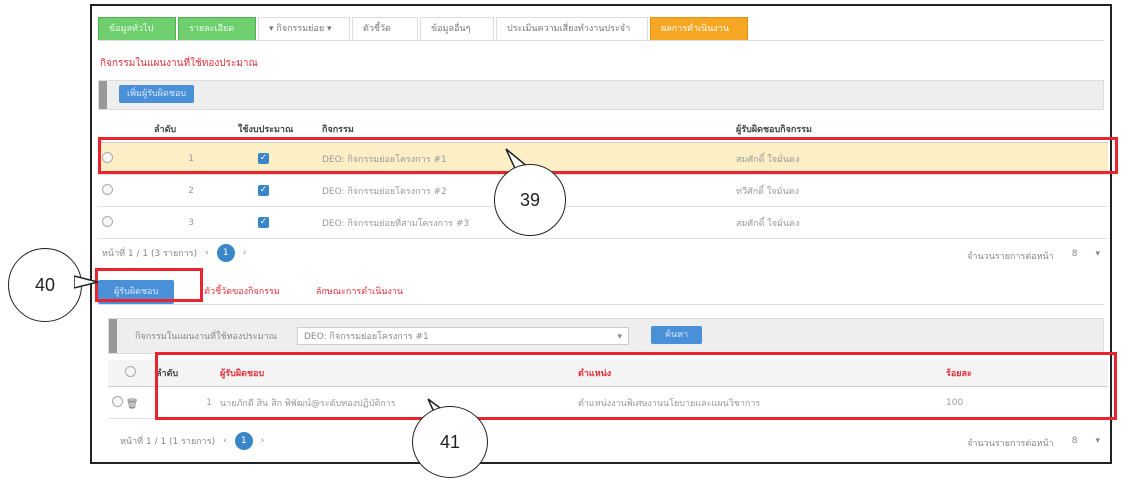  I want to click on activity-select: DEO: กิจกรรมย่อยโครงการ #1 ▾, so click(463, 336).